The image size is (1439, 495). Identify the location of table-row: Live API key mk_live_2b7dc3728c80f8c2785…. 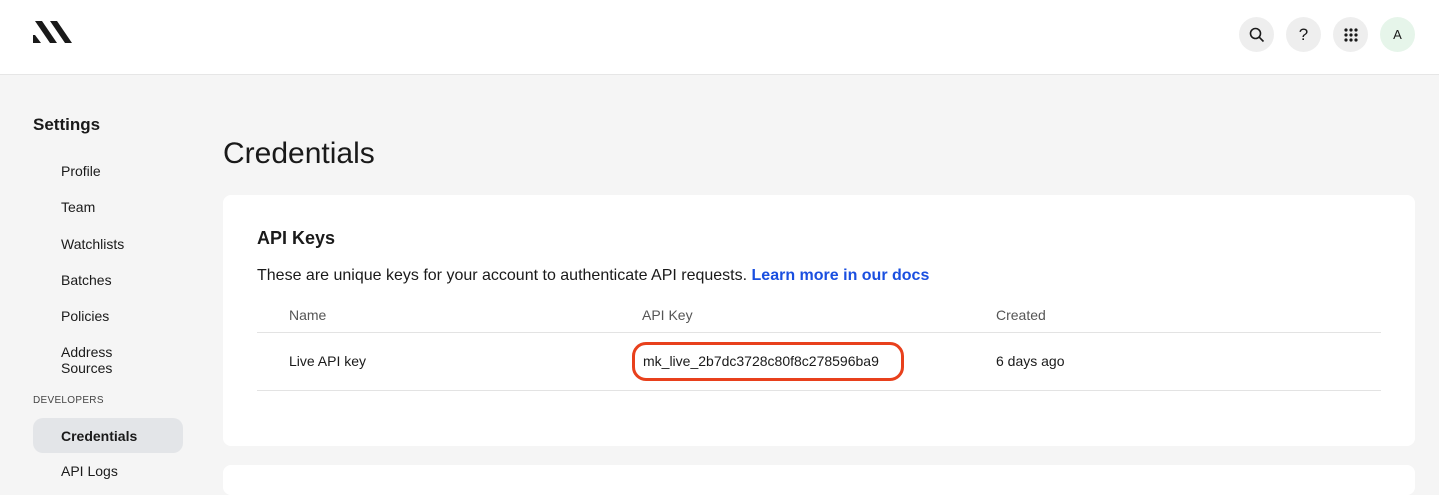
(819, 362).